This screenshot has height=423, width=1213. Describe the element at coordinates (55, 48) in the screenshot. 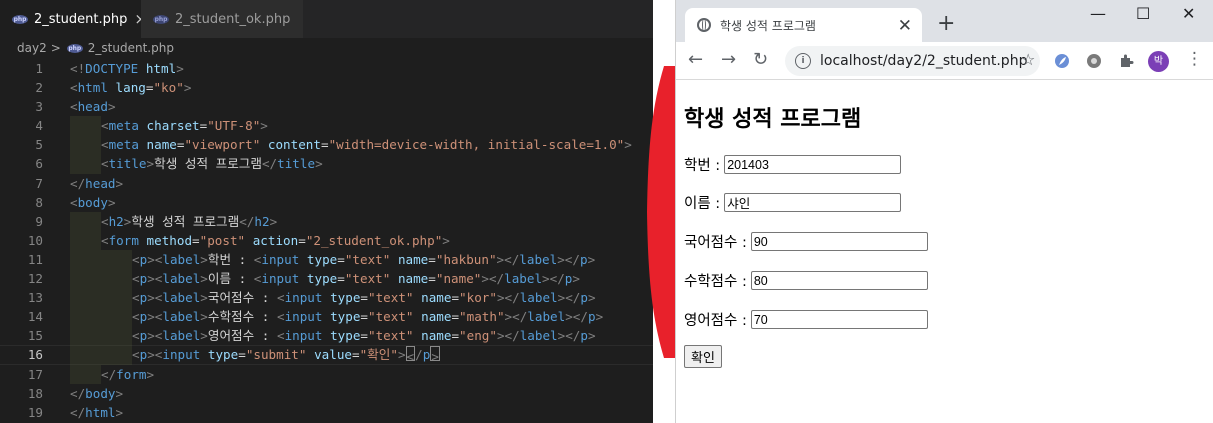

I see `chevron-right-icon: >` at that location.